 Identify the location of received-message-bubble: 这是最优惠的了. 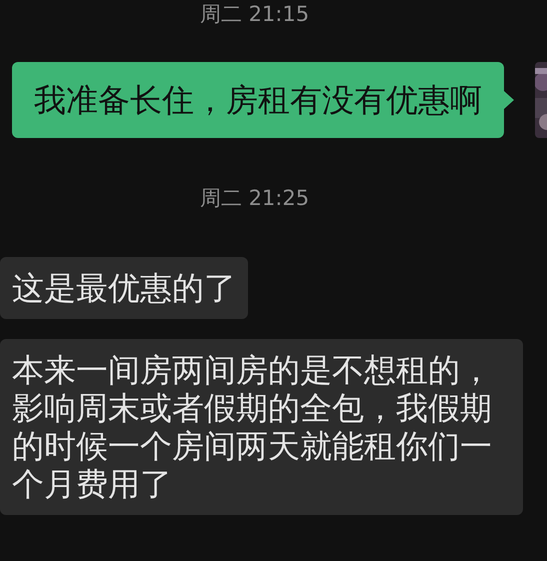
(124, 288).